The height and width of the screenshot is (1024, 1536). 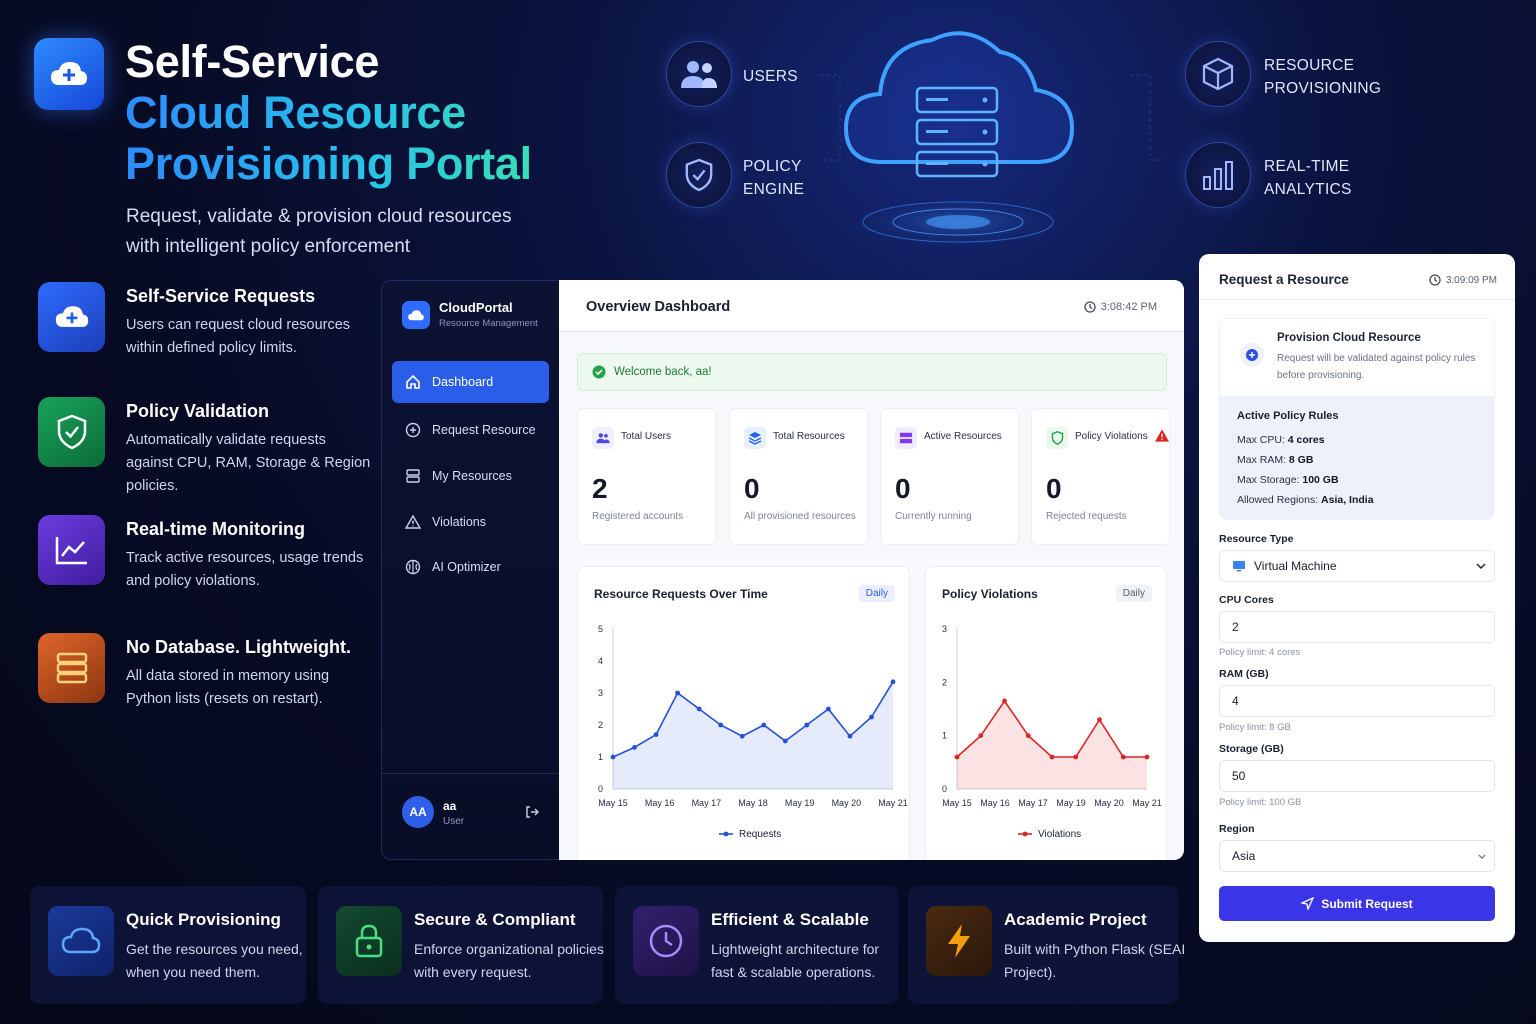 I want to click on sidebar-item-label: My Resources, so click(x=472, y=476).